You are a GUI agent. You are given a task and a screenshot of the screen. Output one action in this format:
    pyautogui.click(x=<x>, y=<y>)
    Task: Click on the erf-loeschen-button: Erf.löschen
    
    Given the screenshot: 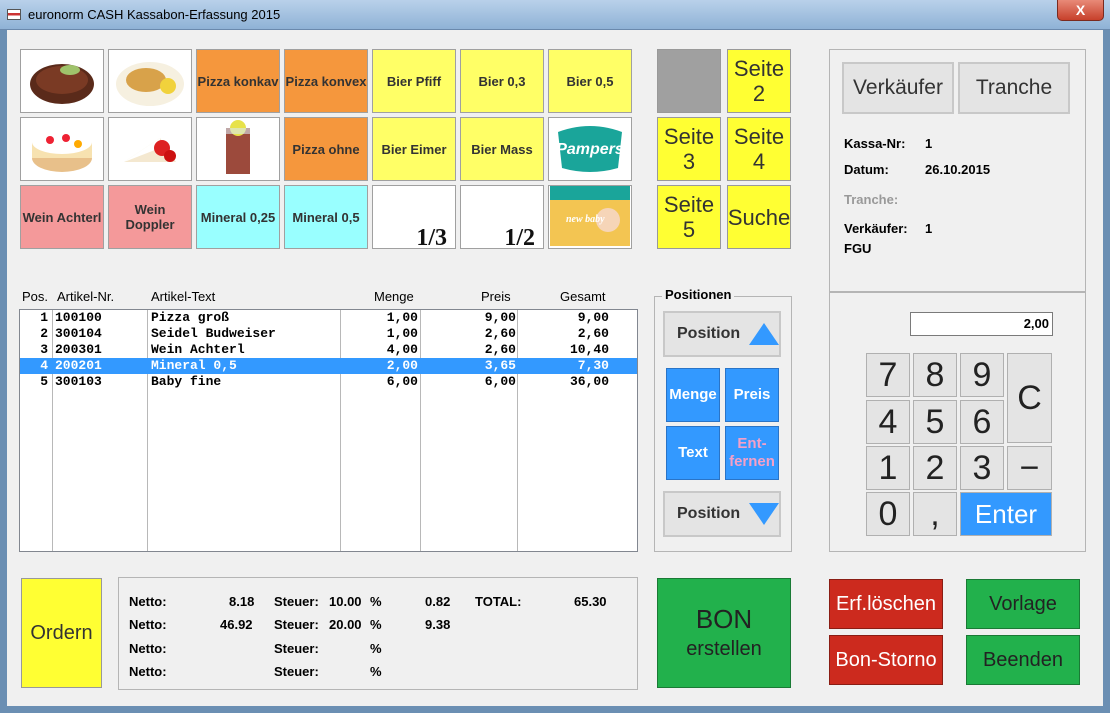 What is the action you would take?
    pyautogui.click(x=886, y=604)
    